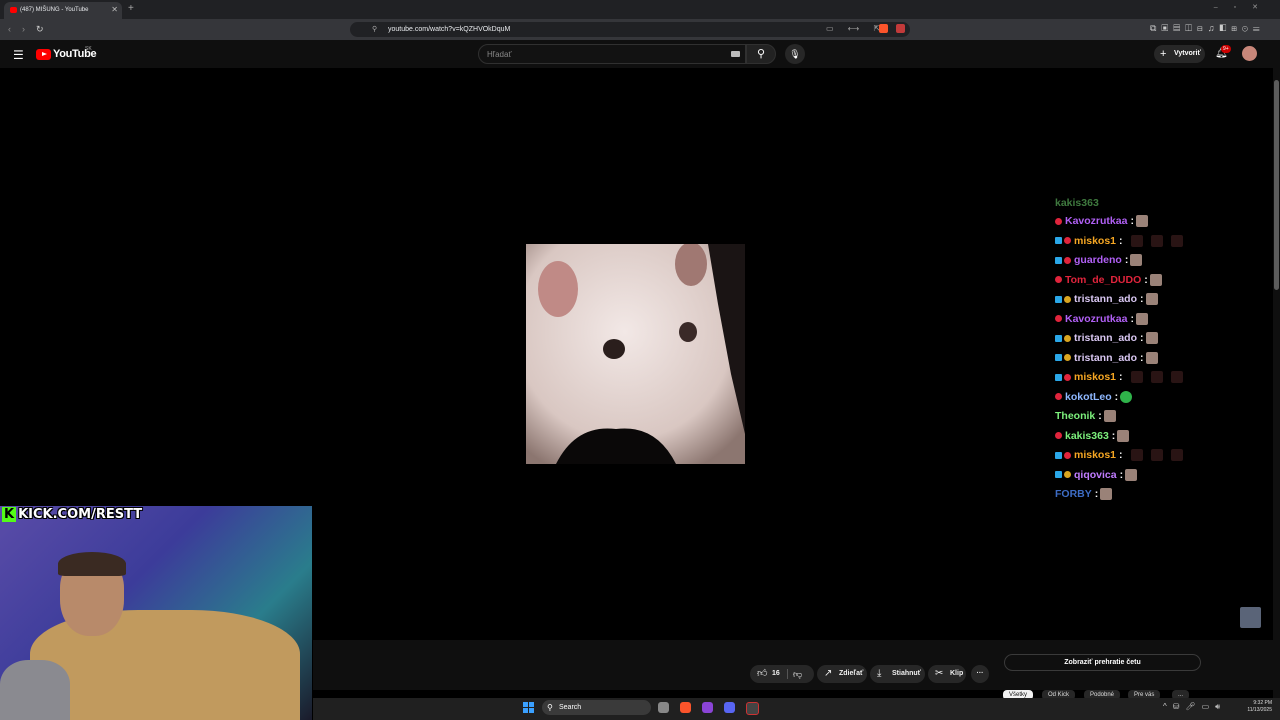 This screenshot has height=720, width=1280. I want to click on discord-icon, so click(729, 707).